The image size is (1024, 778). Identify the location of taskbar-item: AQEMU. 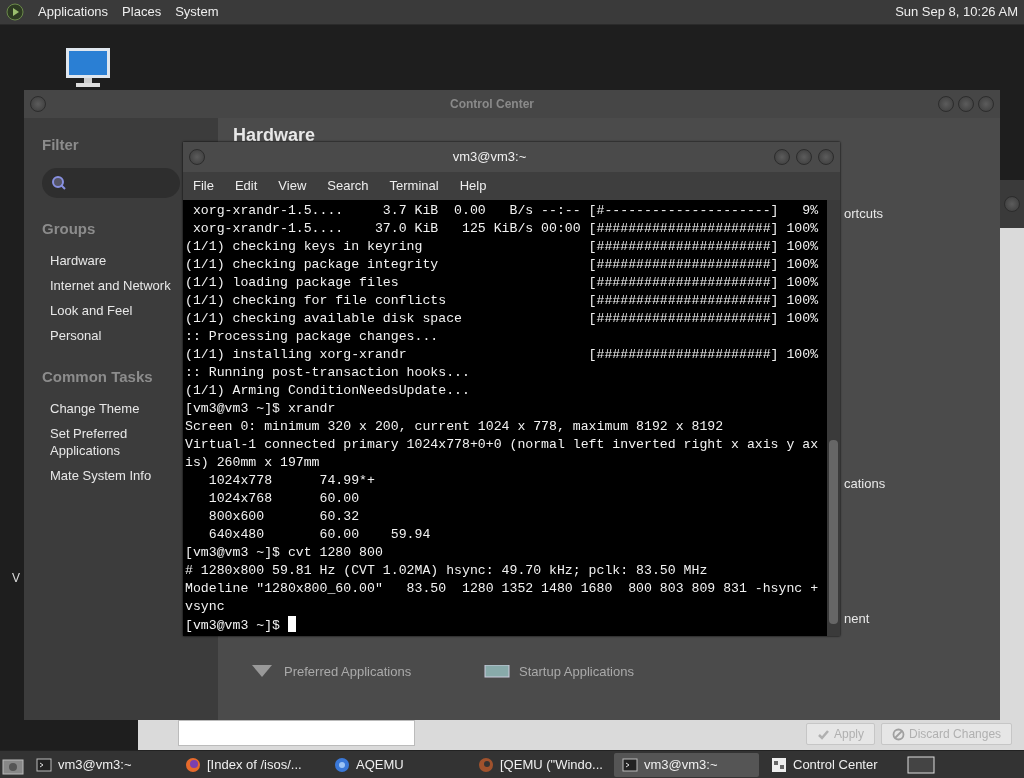
(396, 764).